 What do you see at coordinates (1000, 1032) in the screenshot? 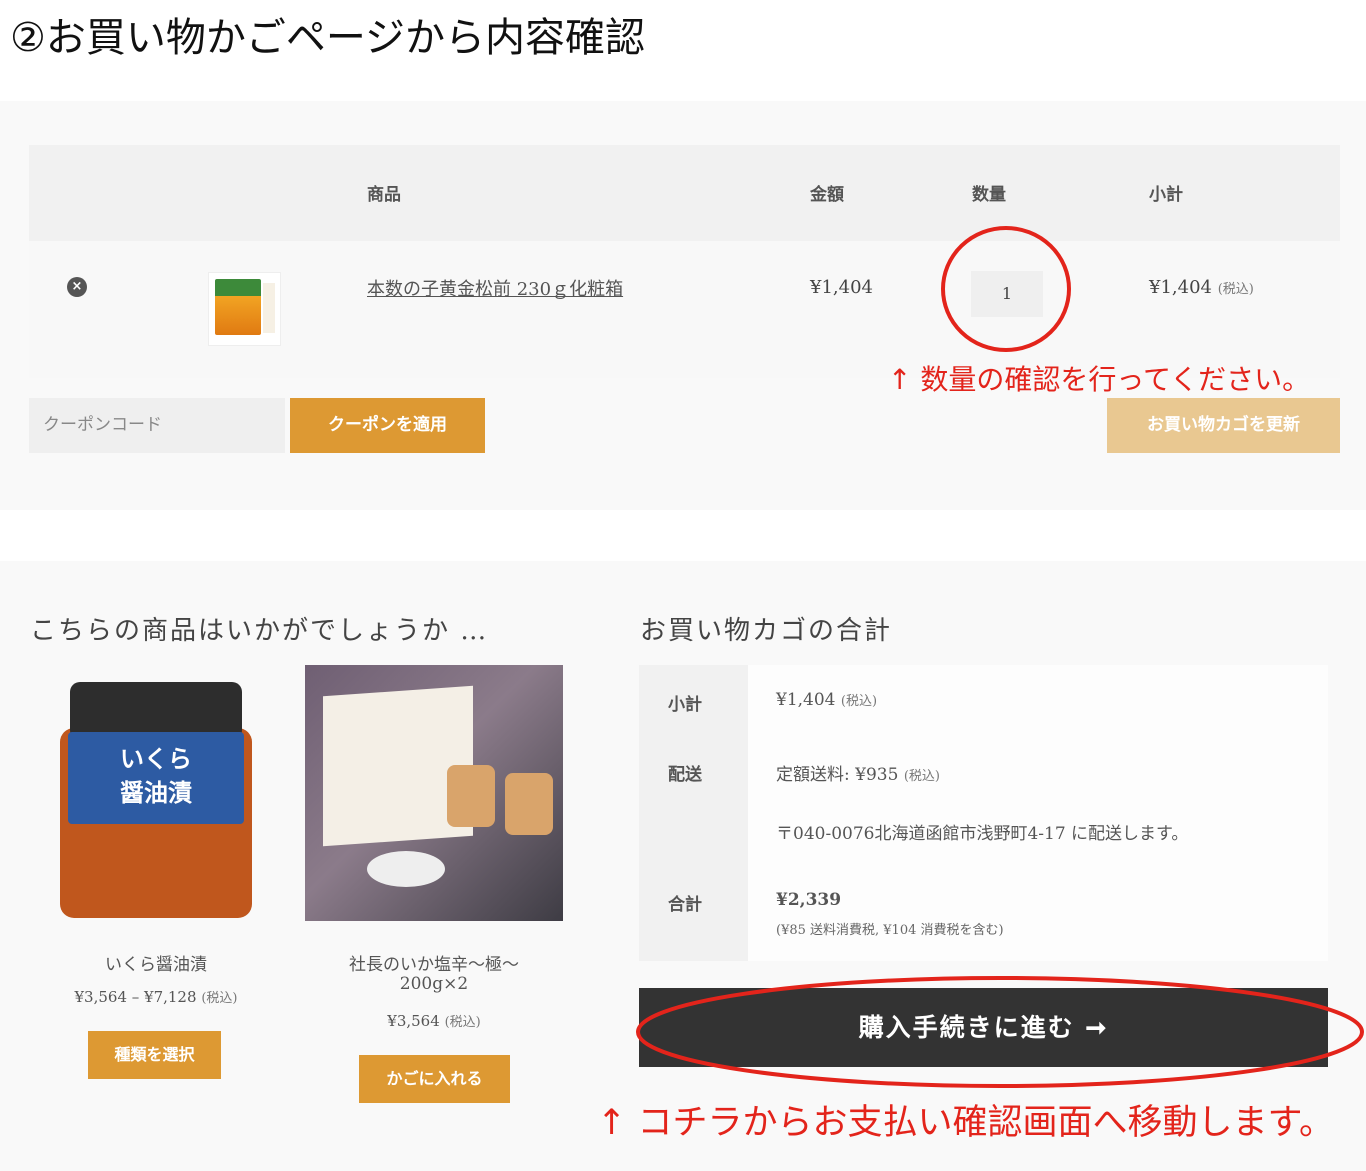
I see `checkout-highlight-ellipse` at bounding box center [1000, 1032].